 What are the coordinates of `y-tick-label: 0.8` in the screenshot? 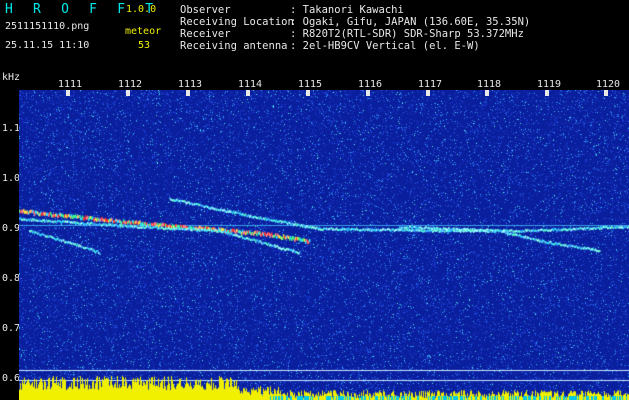 It's located at (11, 278).